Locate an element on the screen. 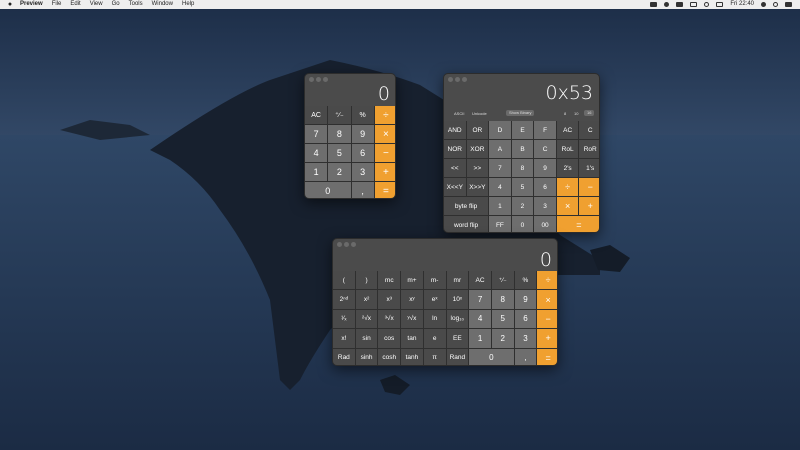  key-key-9: ÷ is located at coordinates (547, 280).